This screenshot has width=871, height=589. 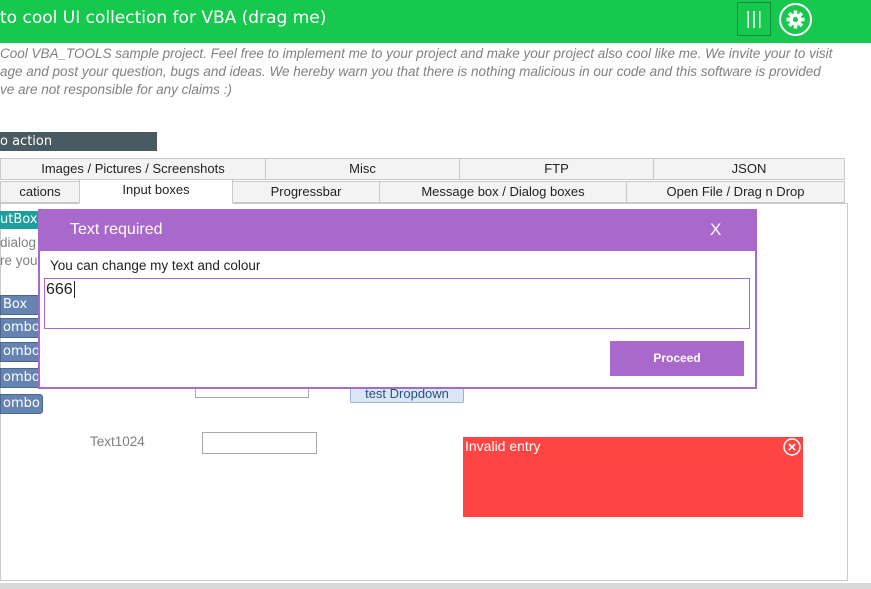 What do you see at coordinates (503, 446) in the screenshot?
I see `invalid-entry-text: Invalid entry` at bounding box center [503, 446].